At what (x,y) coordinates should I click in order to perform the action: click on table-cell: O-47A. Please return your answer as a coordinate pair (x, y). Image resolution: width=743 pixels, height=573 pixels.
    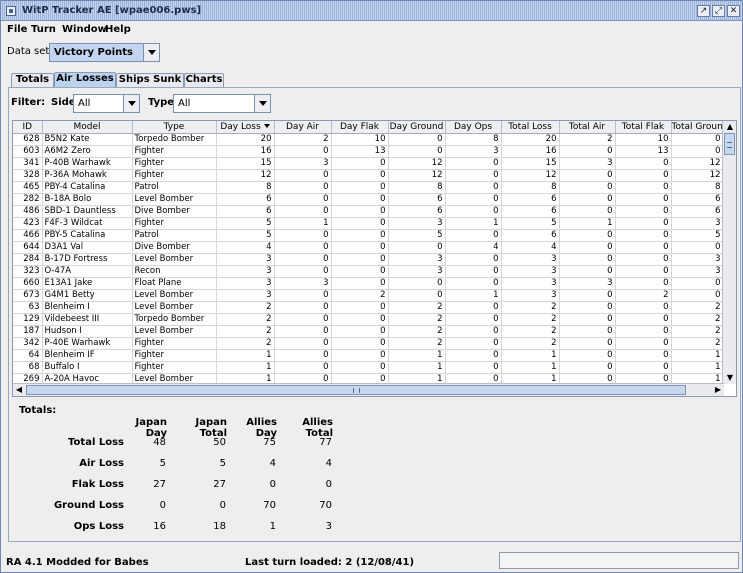
    Looking at the image, I should click on (87, 271).